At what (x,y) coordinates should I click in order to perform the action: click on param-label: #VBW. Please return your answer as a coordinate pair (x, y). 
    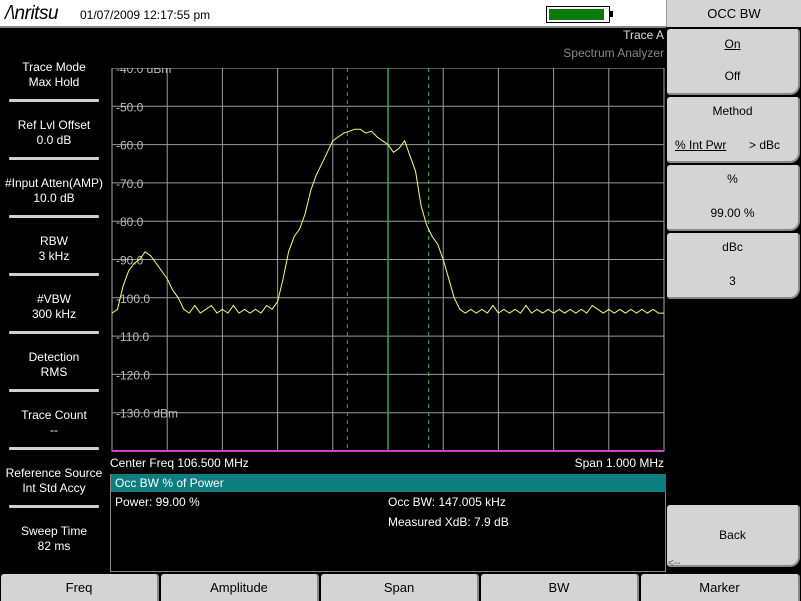
    Looking at the image, I should click on (53, 299).